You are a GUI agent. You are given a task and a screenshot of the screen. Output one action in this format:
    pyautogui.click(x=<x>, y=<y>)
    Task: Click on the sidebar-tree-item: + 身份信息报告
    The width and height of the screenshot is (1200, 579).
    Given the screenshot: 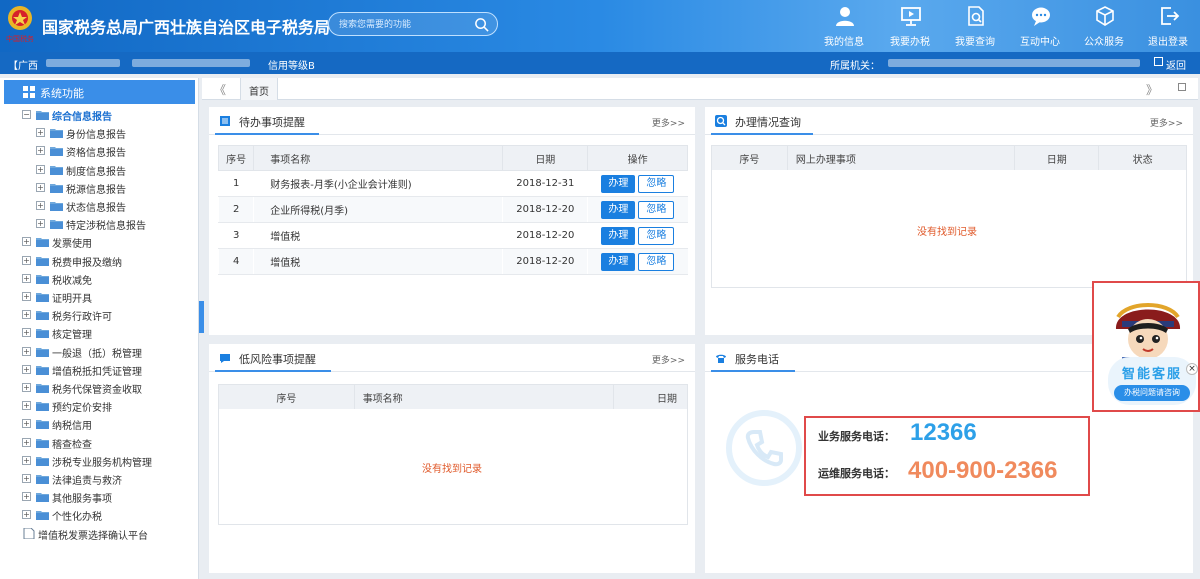 What is the action you would take?
    pyautogui.click(x=99, y=133)
    